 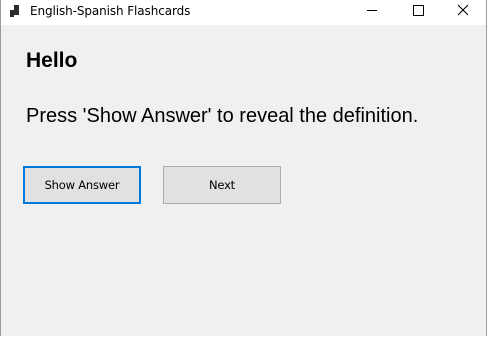 I want to click on minimize-button, so click(x=372, y=11).